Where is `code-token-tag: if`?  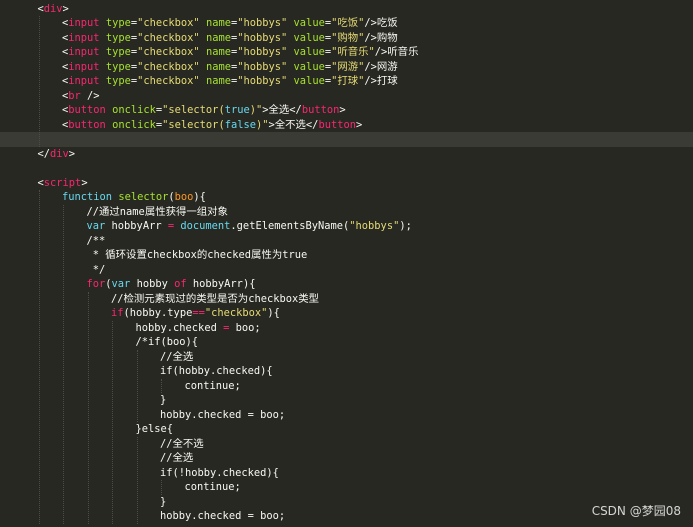
code-token-tag: if is located at coordinates (117, 313).